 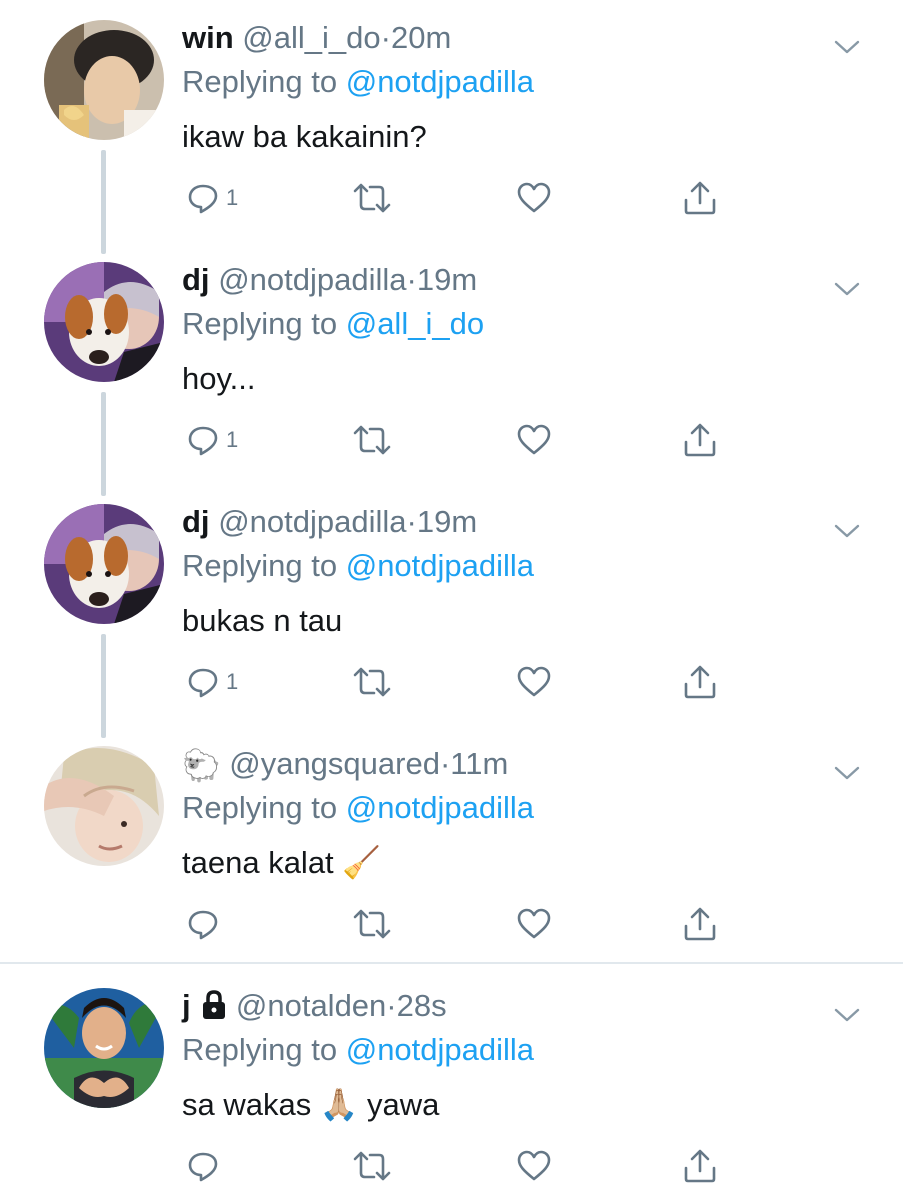 What do you see at coordinates (451, 963) in the screenshot?
I see `section-divider` at bounding box center [451, 963].